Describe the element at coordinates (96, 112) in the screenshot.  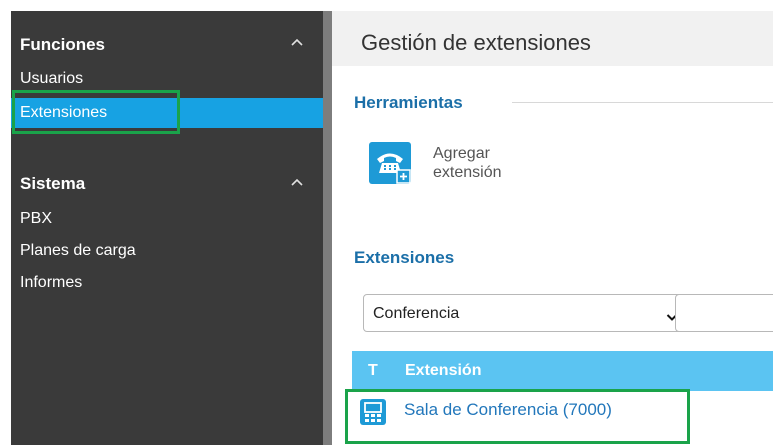
I see `highlight-box-extensiones` at that location.